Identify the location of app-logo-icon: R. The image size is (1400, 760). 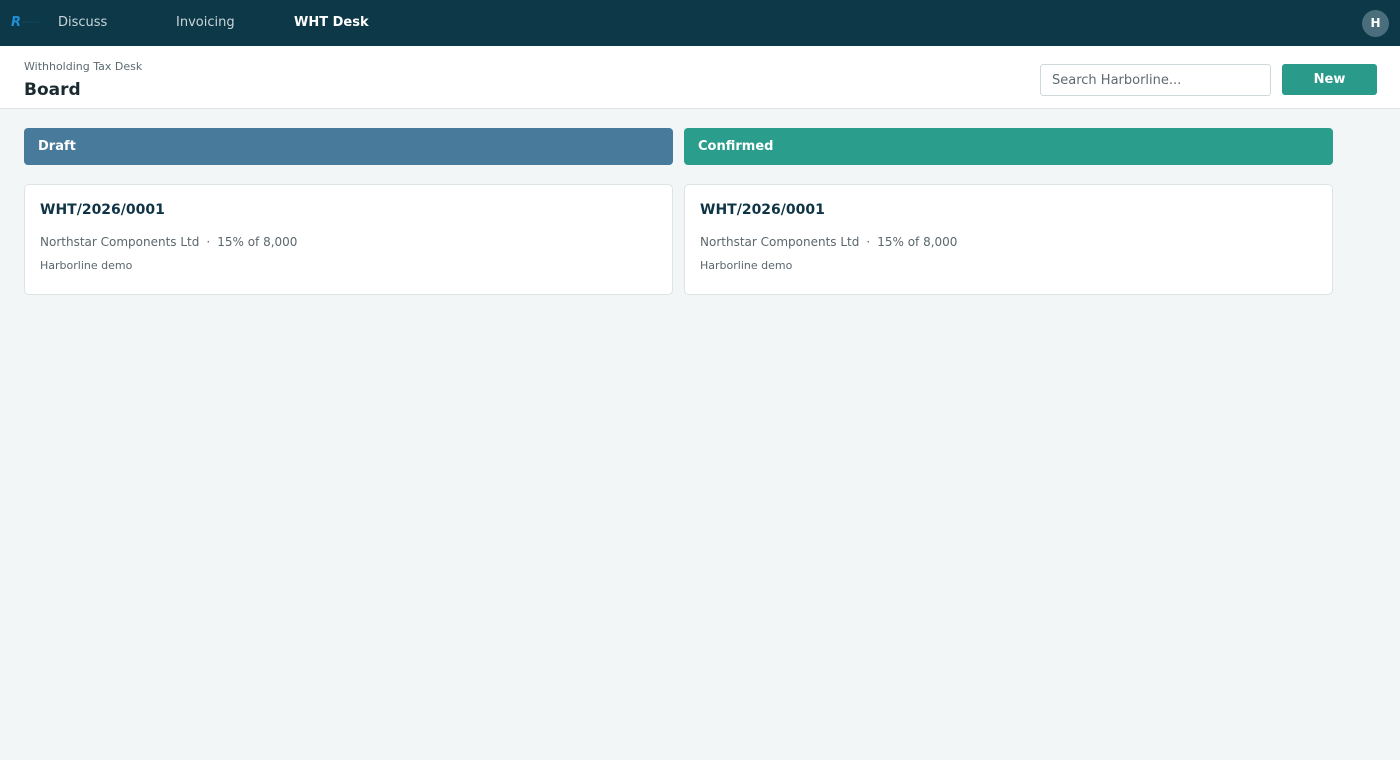
(27, 22).